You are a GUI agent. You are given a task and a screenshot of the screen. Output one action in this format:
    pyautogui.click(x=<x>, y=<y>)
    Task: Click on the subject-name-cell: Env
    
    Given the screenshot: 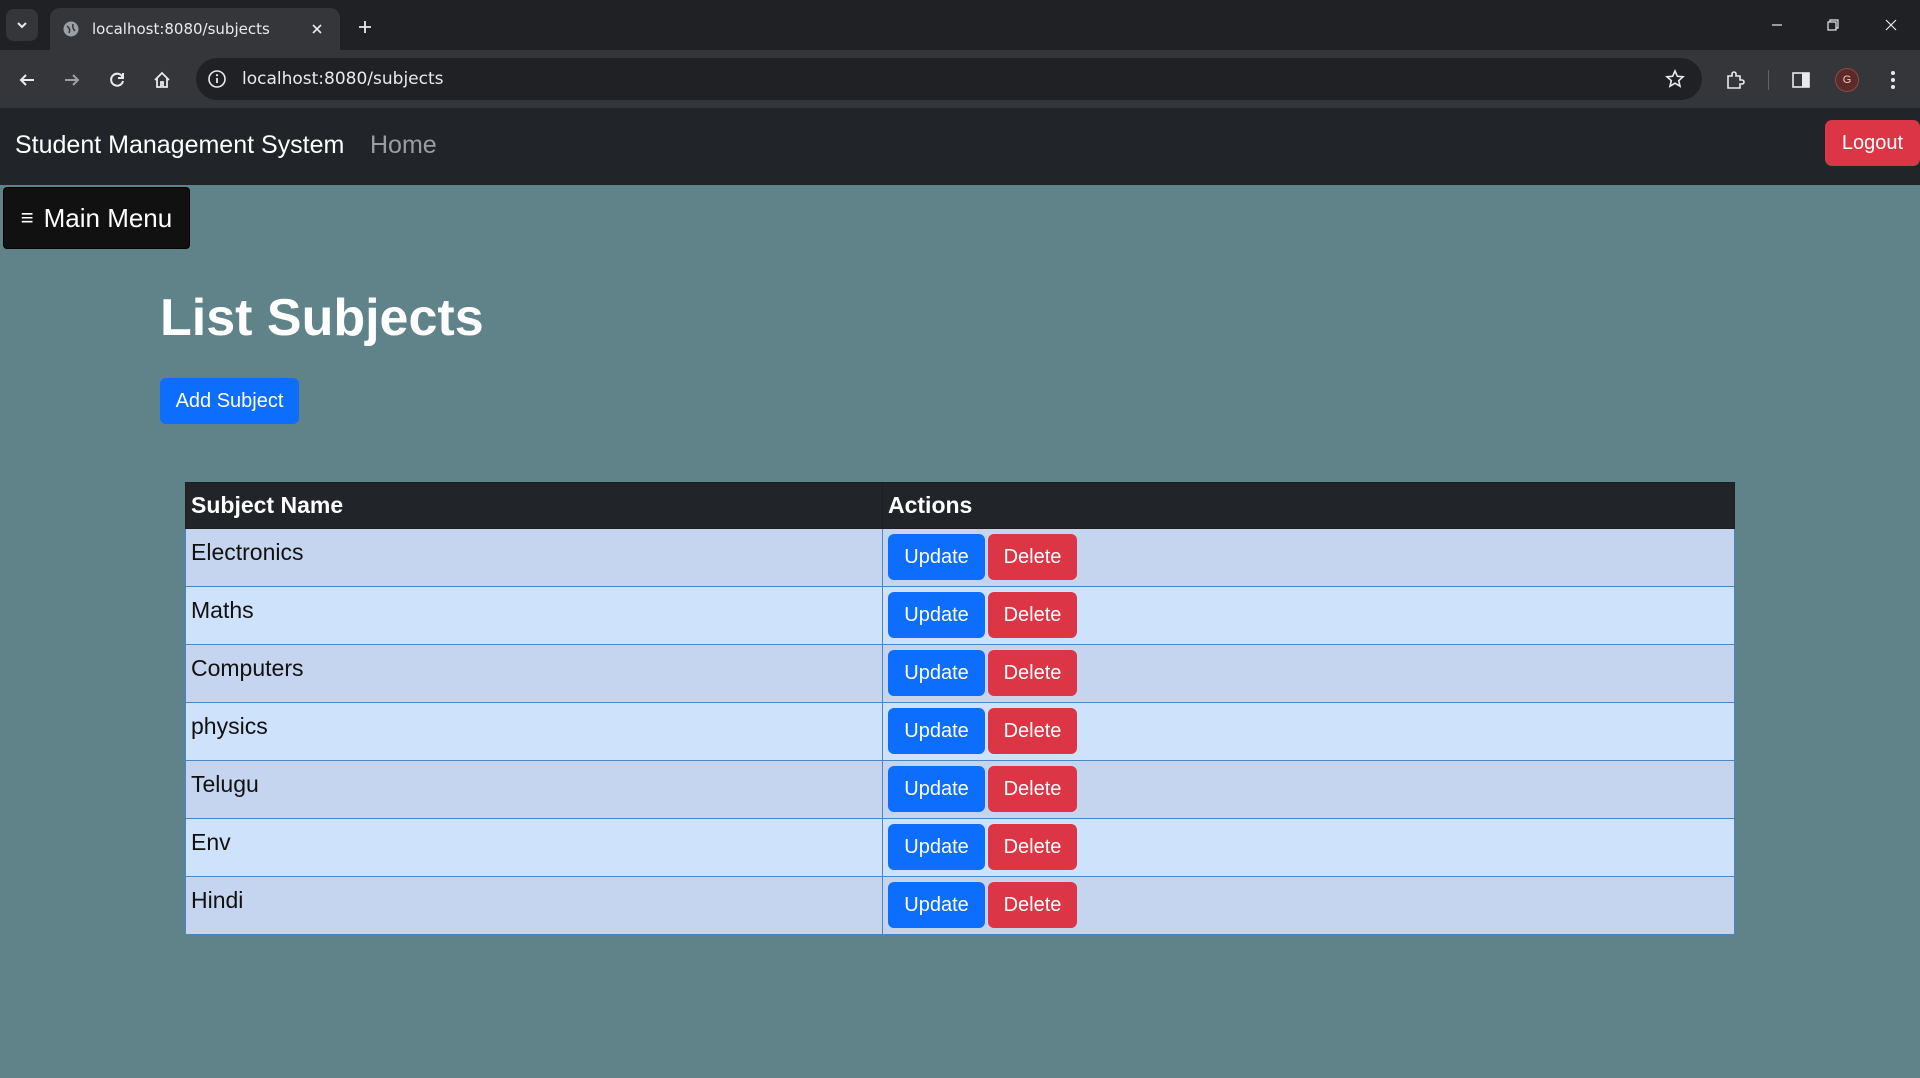 What is the action you would take?
    pyautogui.click(x=534, y=847)
    